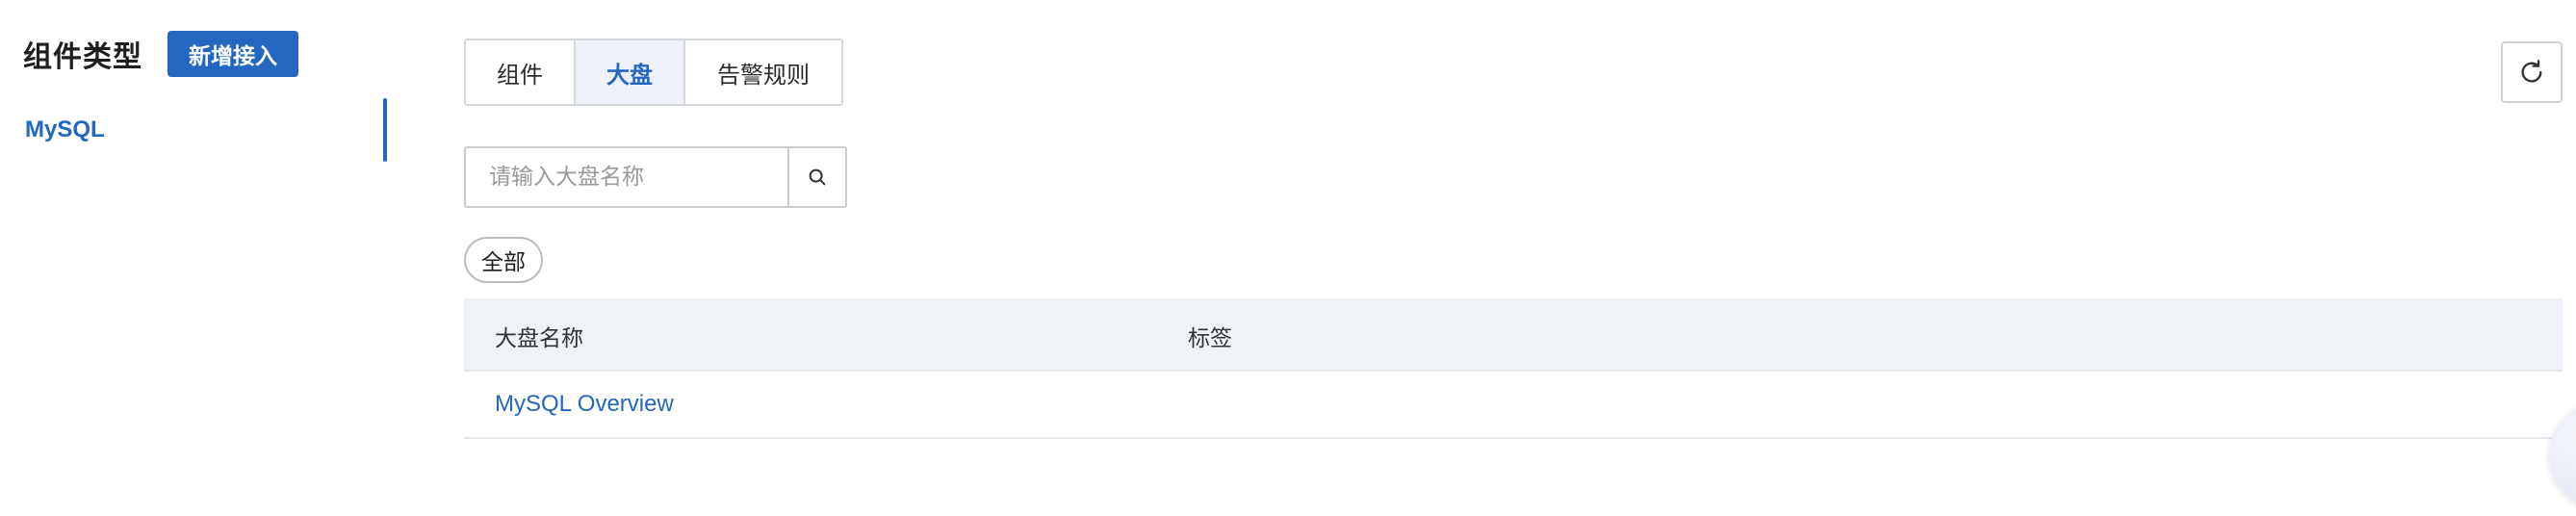 Image resolution: width=2576 pixels, height=516 pixels. I want to click on tab-components: 组件, so click(521, 72).